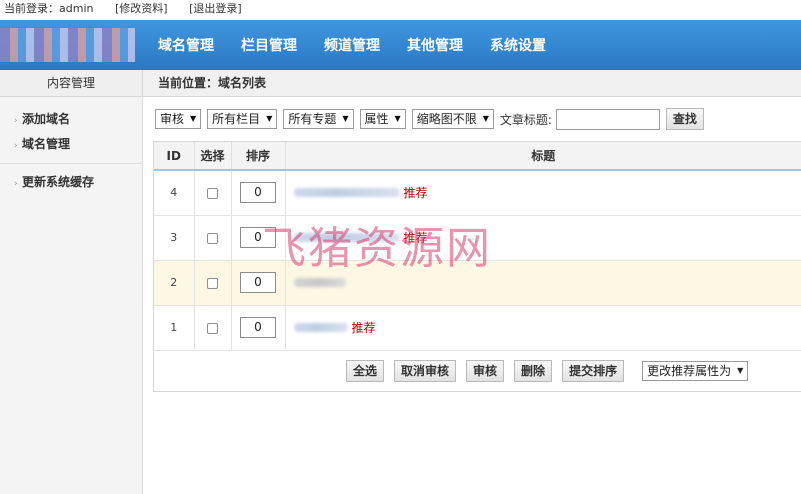 The width and height of the screenshot is (801, 494). I want to click on nav-column-management: 栏目管理, so click(269, 45).